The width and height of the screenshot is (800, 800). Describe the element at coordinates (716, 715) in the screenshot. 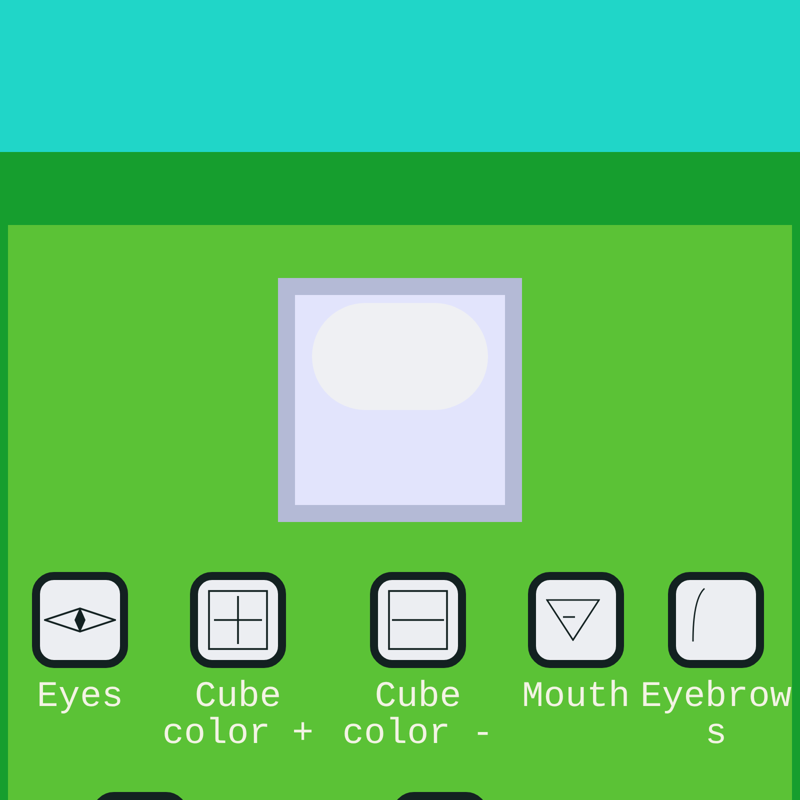

I see `tool-label: Eyebrows` at that location.